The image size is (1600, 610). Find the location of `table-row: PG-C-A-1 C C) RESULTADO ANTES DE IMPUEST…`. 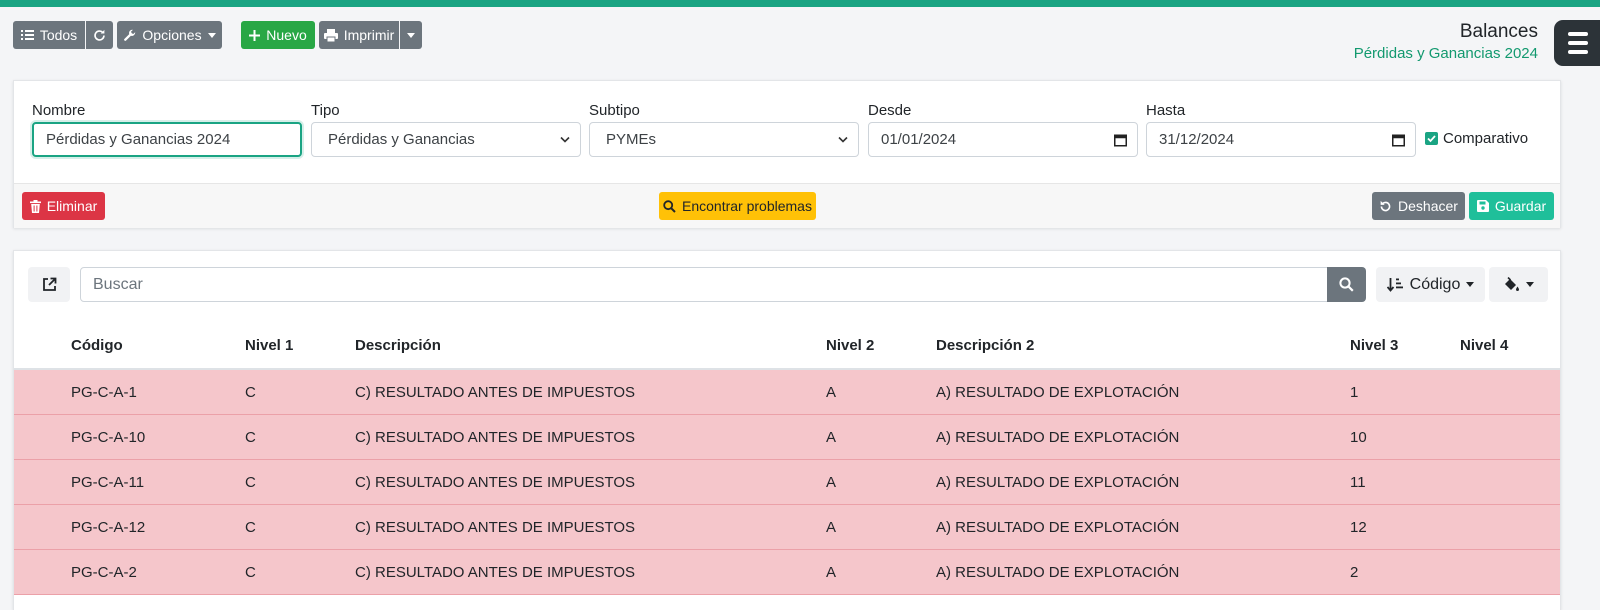

table-row: PG-C-A-1 C C) RESULTADO ANTES DE IMPUEST… is located at coordinates (787, 392).